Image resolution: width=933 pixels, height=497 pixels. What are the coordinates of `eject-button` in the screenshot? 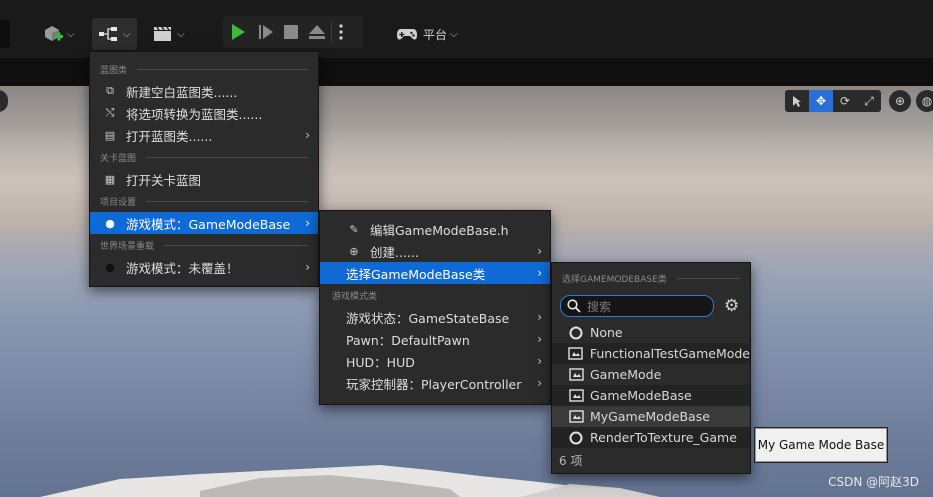 It's located at (317, 32).